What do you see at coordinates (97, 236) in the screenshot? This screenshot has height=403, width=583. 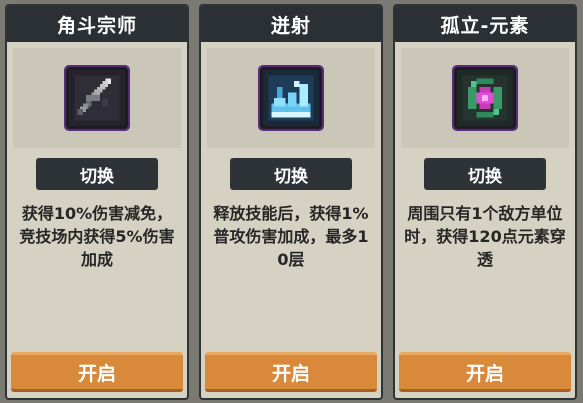 I see `card-description: 获得10%伤害减免，竞技场内获得5%伤害加成` at bounding box center [97, 236].